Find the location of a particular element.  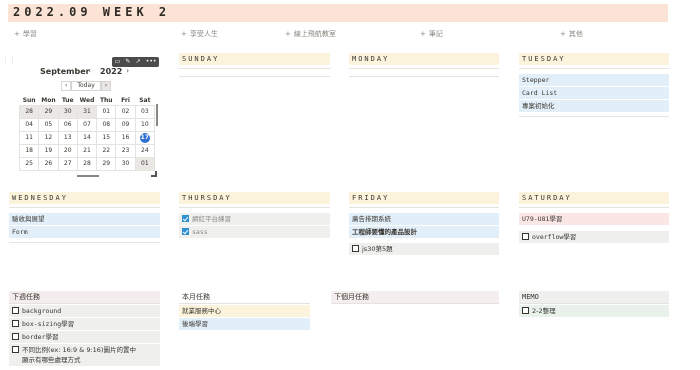

board-saturday: SATURDAY U79-U81學習 overflow學習 is located at coordinates (594, 217).